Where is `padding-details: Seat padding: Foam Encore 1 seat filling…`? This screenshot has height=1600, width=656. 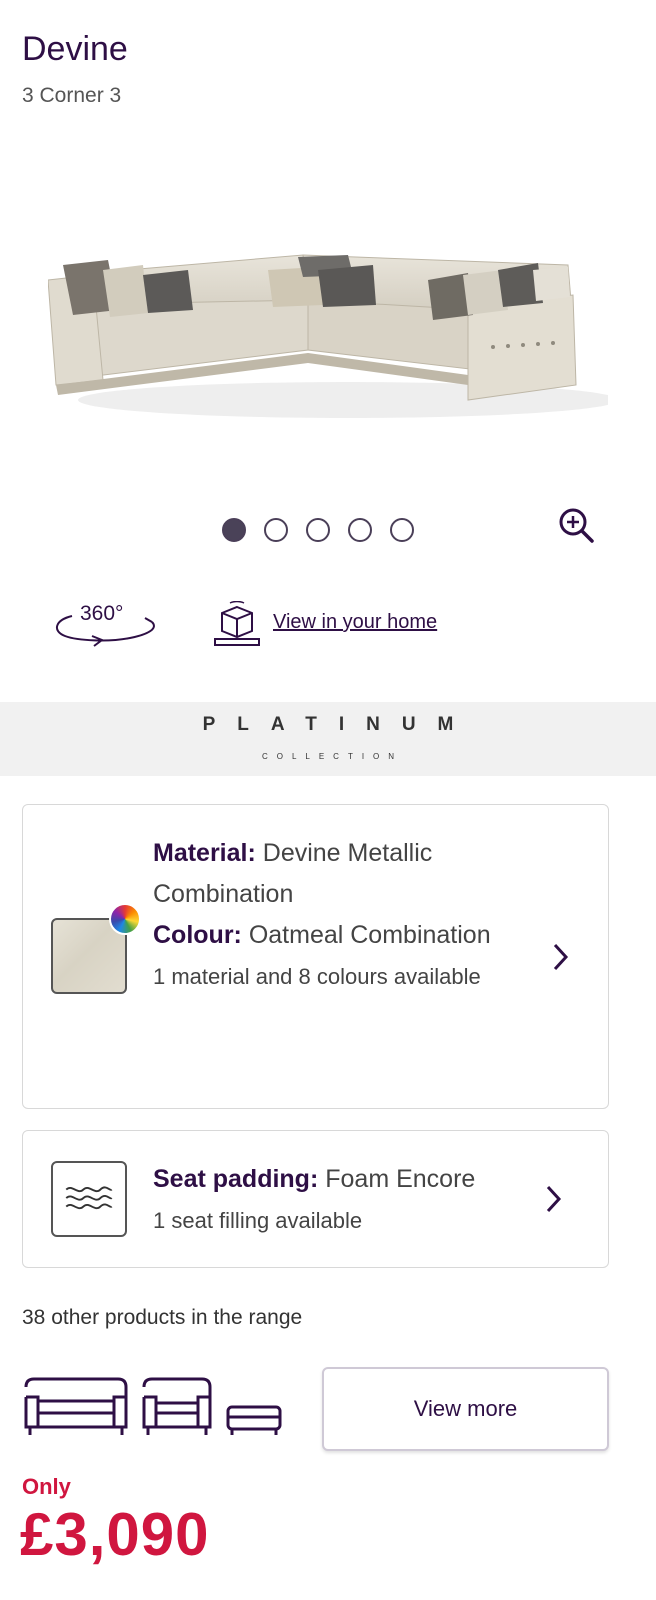
padding-details: Seat padding: Foam Encore 1 seat filling… is located at coordinates (353, 1200).